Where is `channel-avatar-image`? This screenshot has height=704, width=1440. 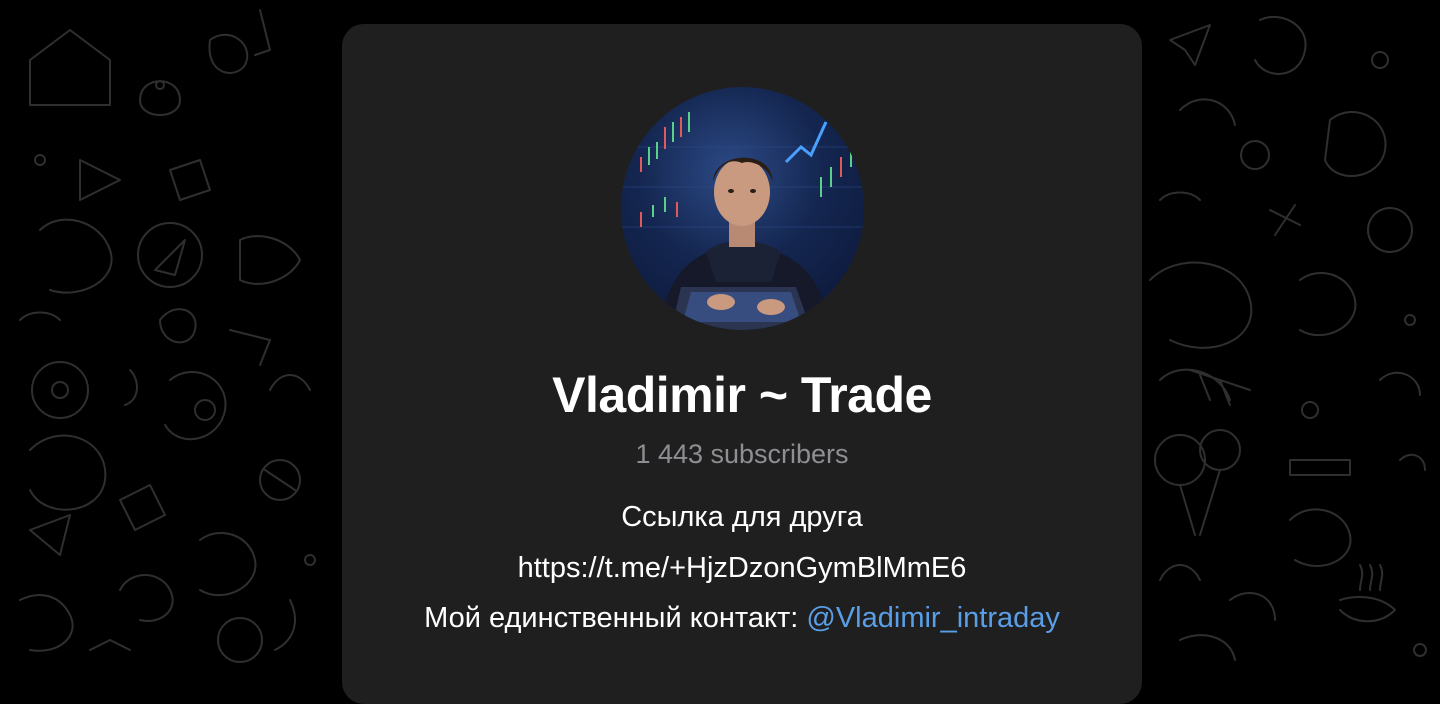
channel-avatar-image is located at coordinates (742, 221).